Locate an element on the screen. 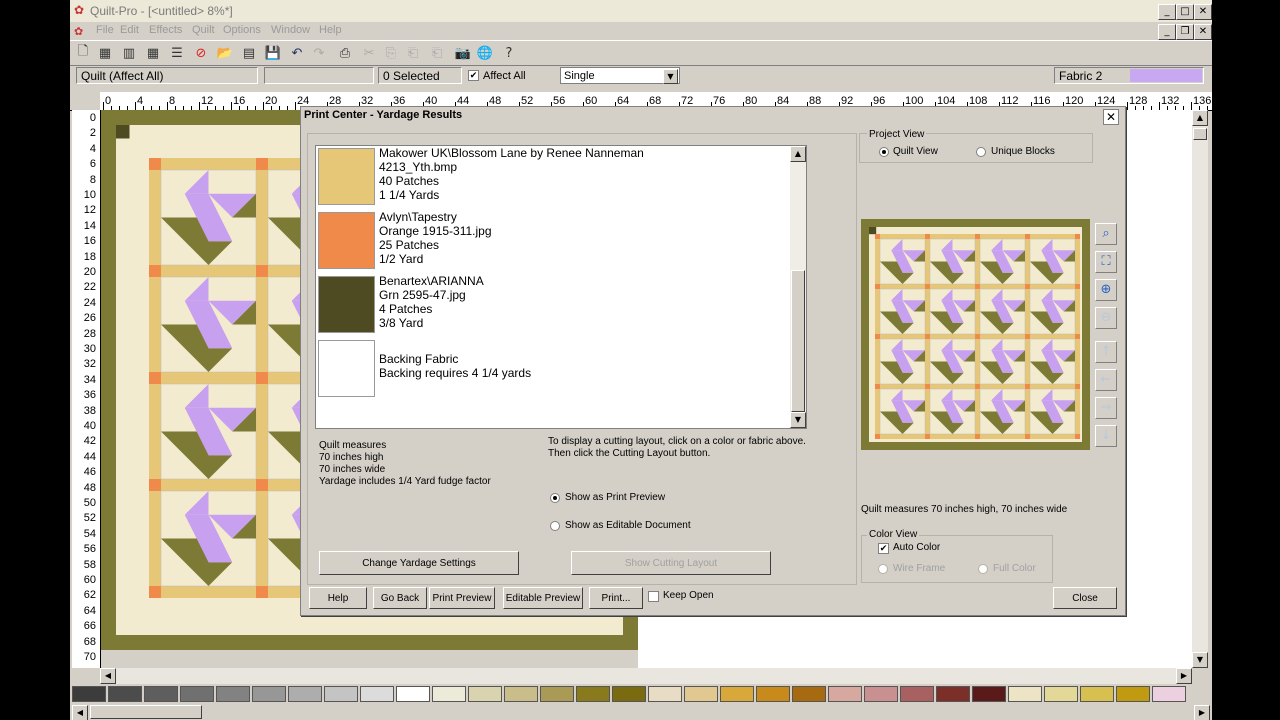 This screenshot has height=720, width=1280. up-arrow-icon: ↑ is located at coordinates (1106, 352).